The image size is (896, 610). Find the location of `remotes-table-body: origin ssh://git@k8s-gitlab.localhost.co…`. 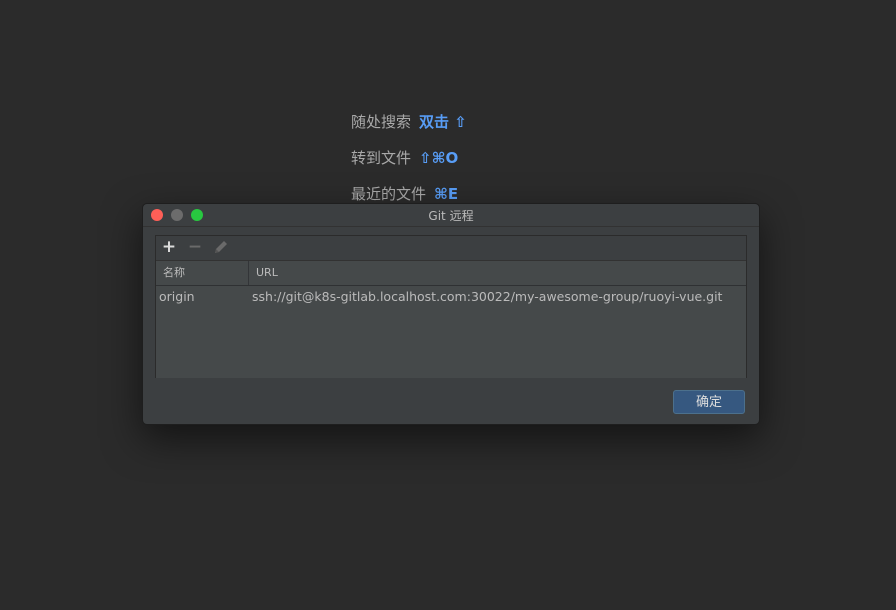

remotes-table-body: origin ssh://git@k8s-gitlab.localhost.co… is located at coordinates (451, 332).